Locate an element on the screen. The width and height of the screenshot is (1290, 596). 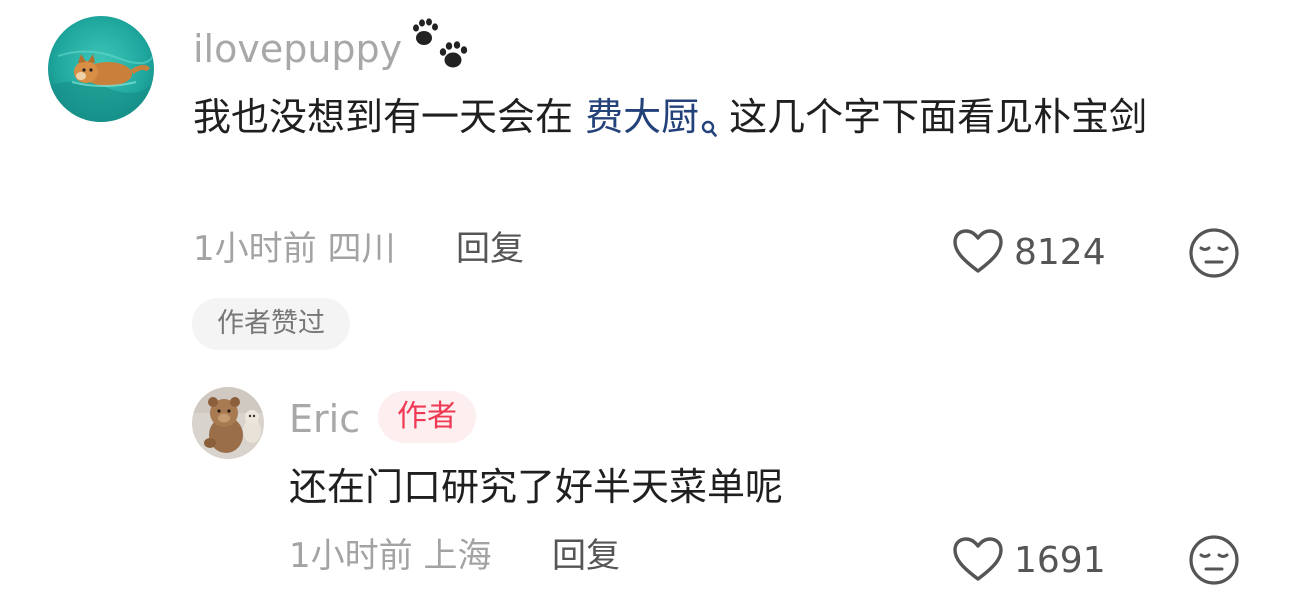
reply-username: Eric is located at coordinates (324, 419).